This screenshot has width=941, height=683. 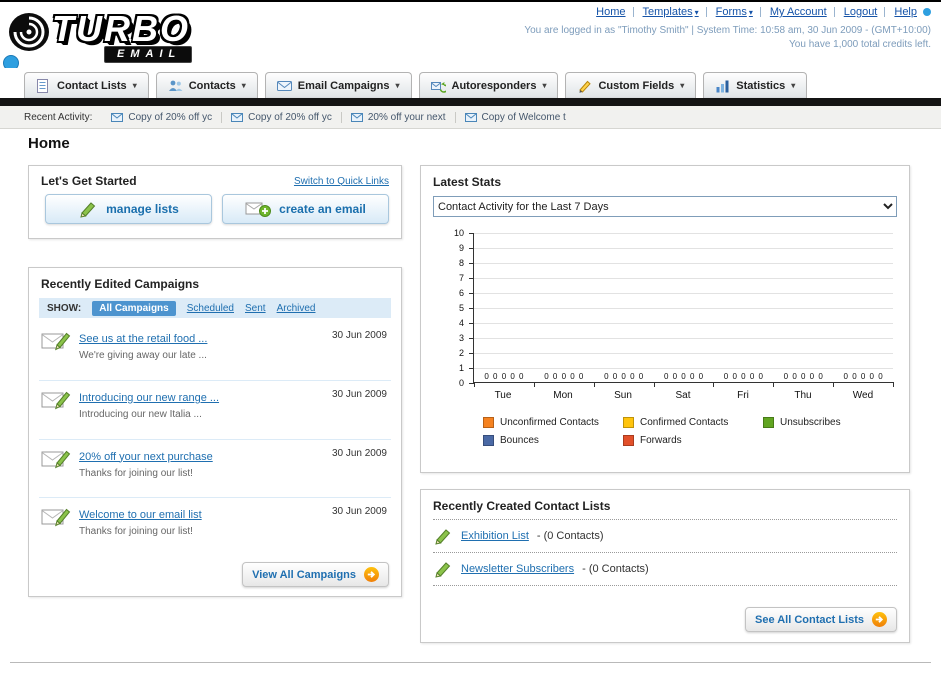 What do you see at coordinates (682, 85) in the screenshot?
I see `chevron-down-icon: ▾` at bounding box center [682, 85].